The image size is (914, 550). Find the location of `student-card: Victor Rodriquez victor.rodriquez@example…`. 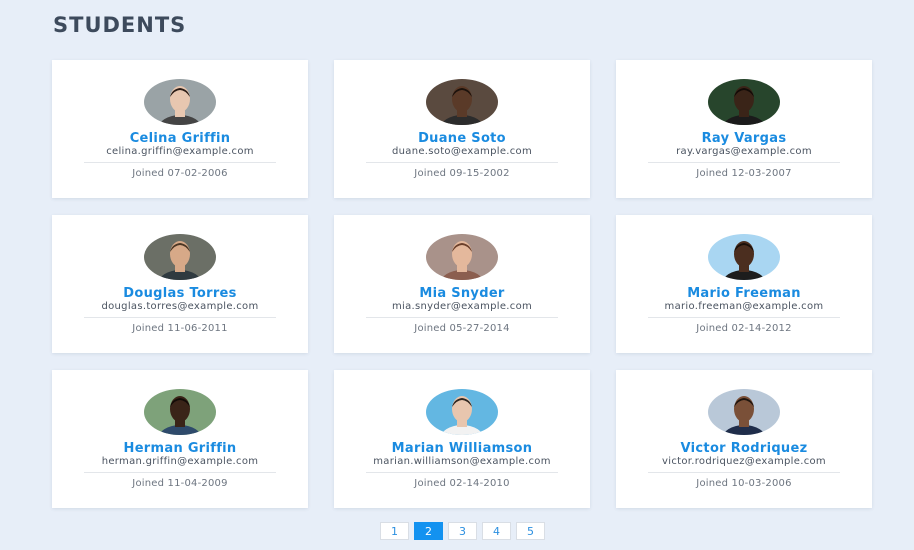

student-card: Victor Rodriquez victor.rodriquez@example… is located at coordinates (744, 439).